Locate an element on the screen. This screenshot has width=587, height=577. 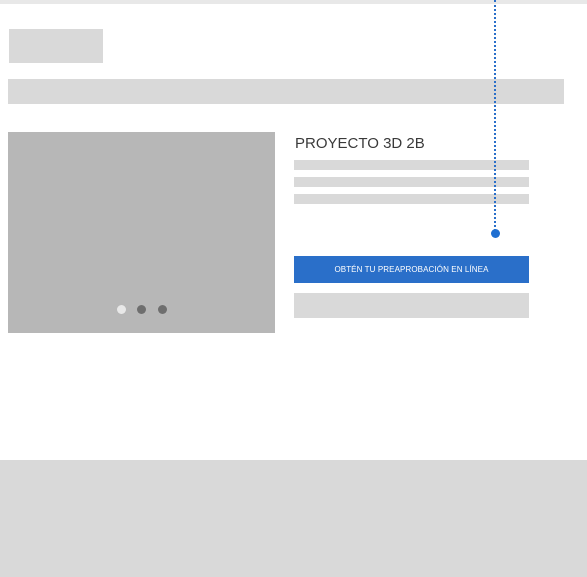
annotation-marker-dot is located at coordinates (495, 233).